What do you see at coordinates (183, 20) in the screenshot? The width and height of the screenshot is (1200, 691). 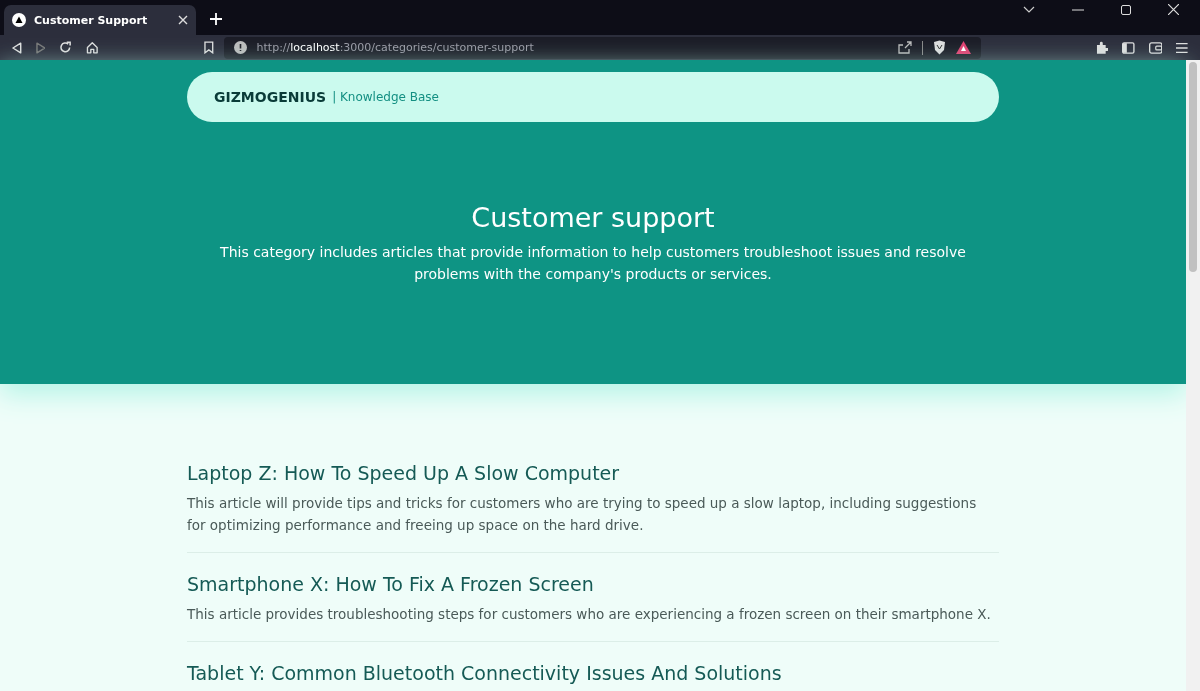 I see `close-tab-icon` at bounding box center [183, 20].